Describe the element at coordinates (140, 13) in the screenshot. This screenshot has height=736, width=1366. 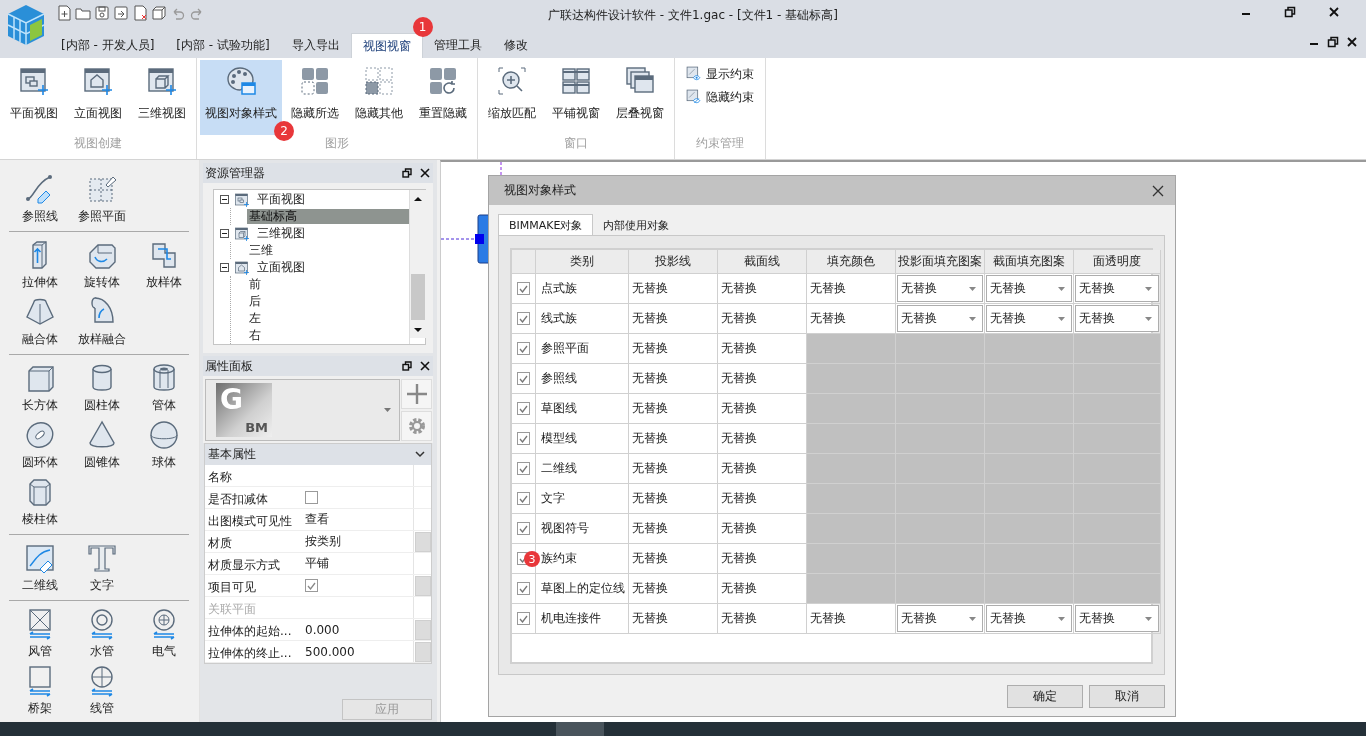
I see `close-file-icon` at that location.